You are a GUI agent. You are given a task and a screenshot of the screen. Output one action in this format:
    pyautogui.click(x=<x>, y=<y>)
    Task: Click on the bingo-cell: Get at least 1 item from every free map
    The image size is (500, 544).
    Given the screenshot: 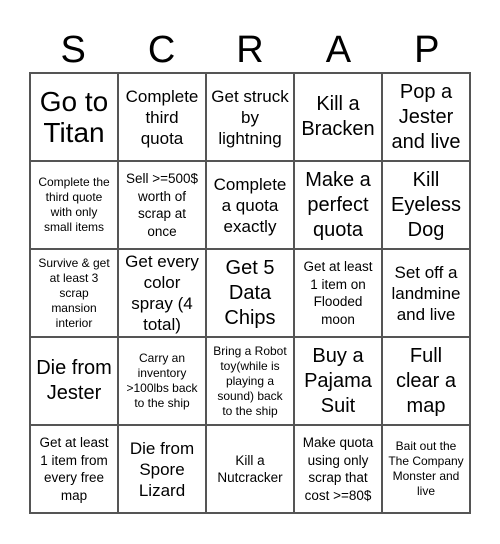 What is the action you would take?
    pyautogui.click(x=74, y=469)
    